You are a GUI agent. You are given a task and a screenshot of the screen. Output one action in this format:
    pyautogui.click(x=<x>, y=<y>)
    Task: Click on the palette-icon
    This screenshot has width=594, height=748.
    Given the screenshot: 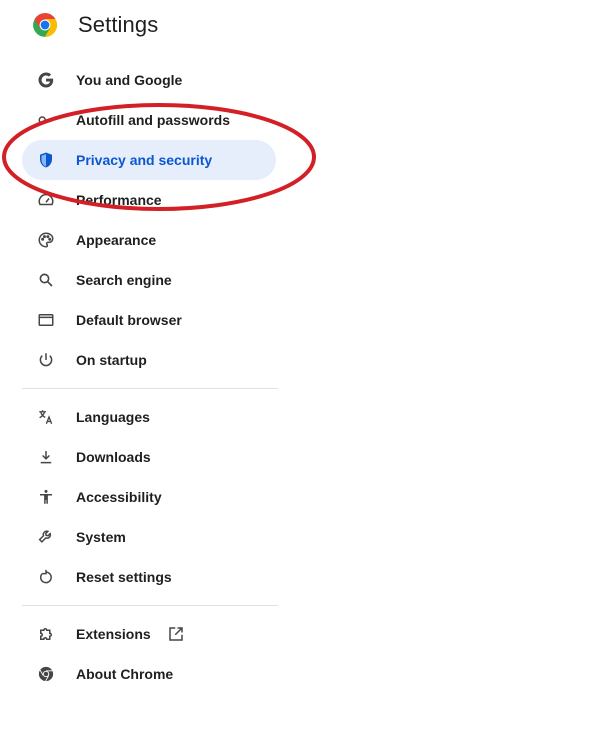 What is the action you would take?
    pyautogui.click(x=46, y=240)
    